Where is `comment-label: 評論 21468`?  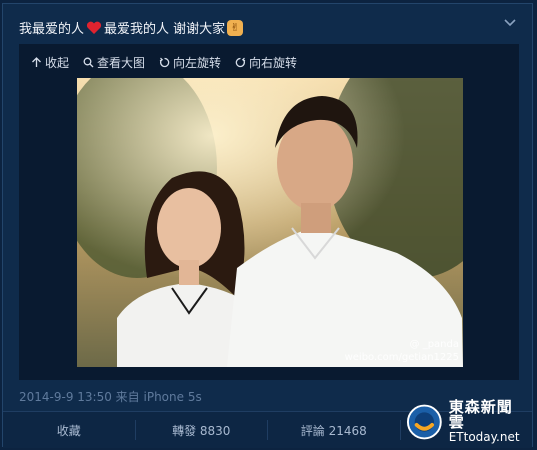 comment-label: 評論 21468 is located at coordinates (333, 430).